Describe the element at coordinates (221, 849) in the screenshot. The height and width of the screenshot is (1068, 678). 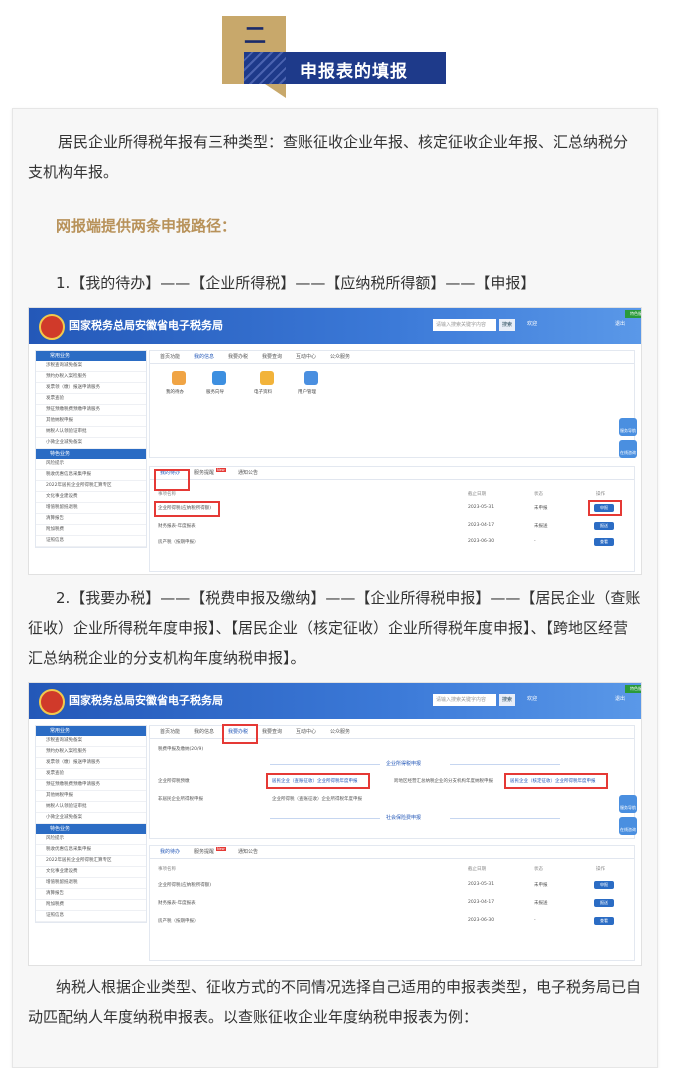
I see `new-badge: New` at that location.